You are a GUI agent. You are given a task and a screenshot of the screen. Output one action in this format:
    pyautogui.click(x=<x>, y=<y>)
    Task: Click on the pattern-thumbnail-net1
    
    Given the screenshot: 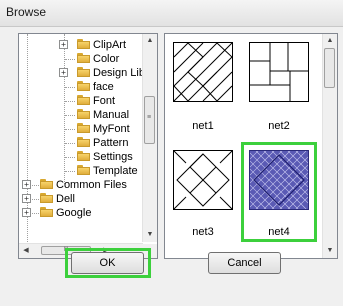 What is the action you would take?
    pyautogui.click(x=203, y=72)
    